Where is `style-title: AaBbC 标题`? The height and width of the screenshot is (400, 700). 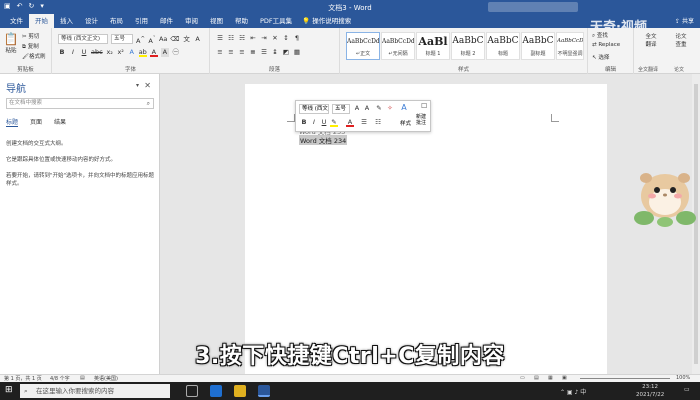
style-title: AaBbC 标题 is located at coordinates (503, 46).